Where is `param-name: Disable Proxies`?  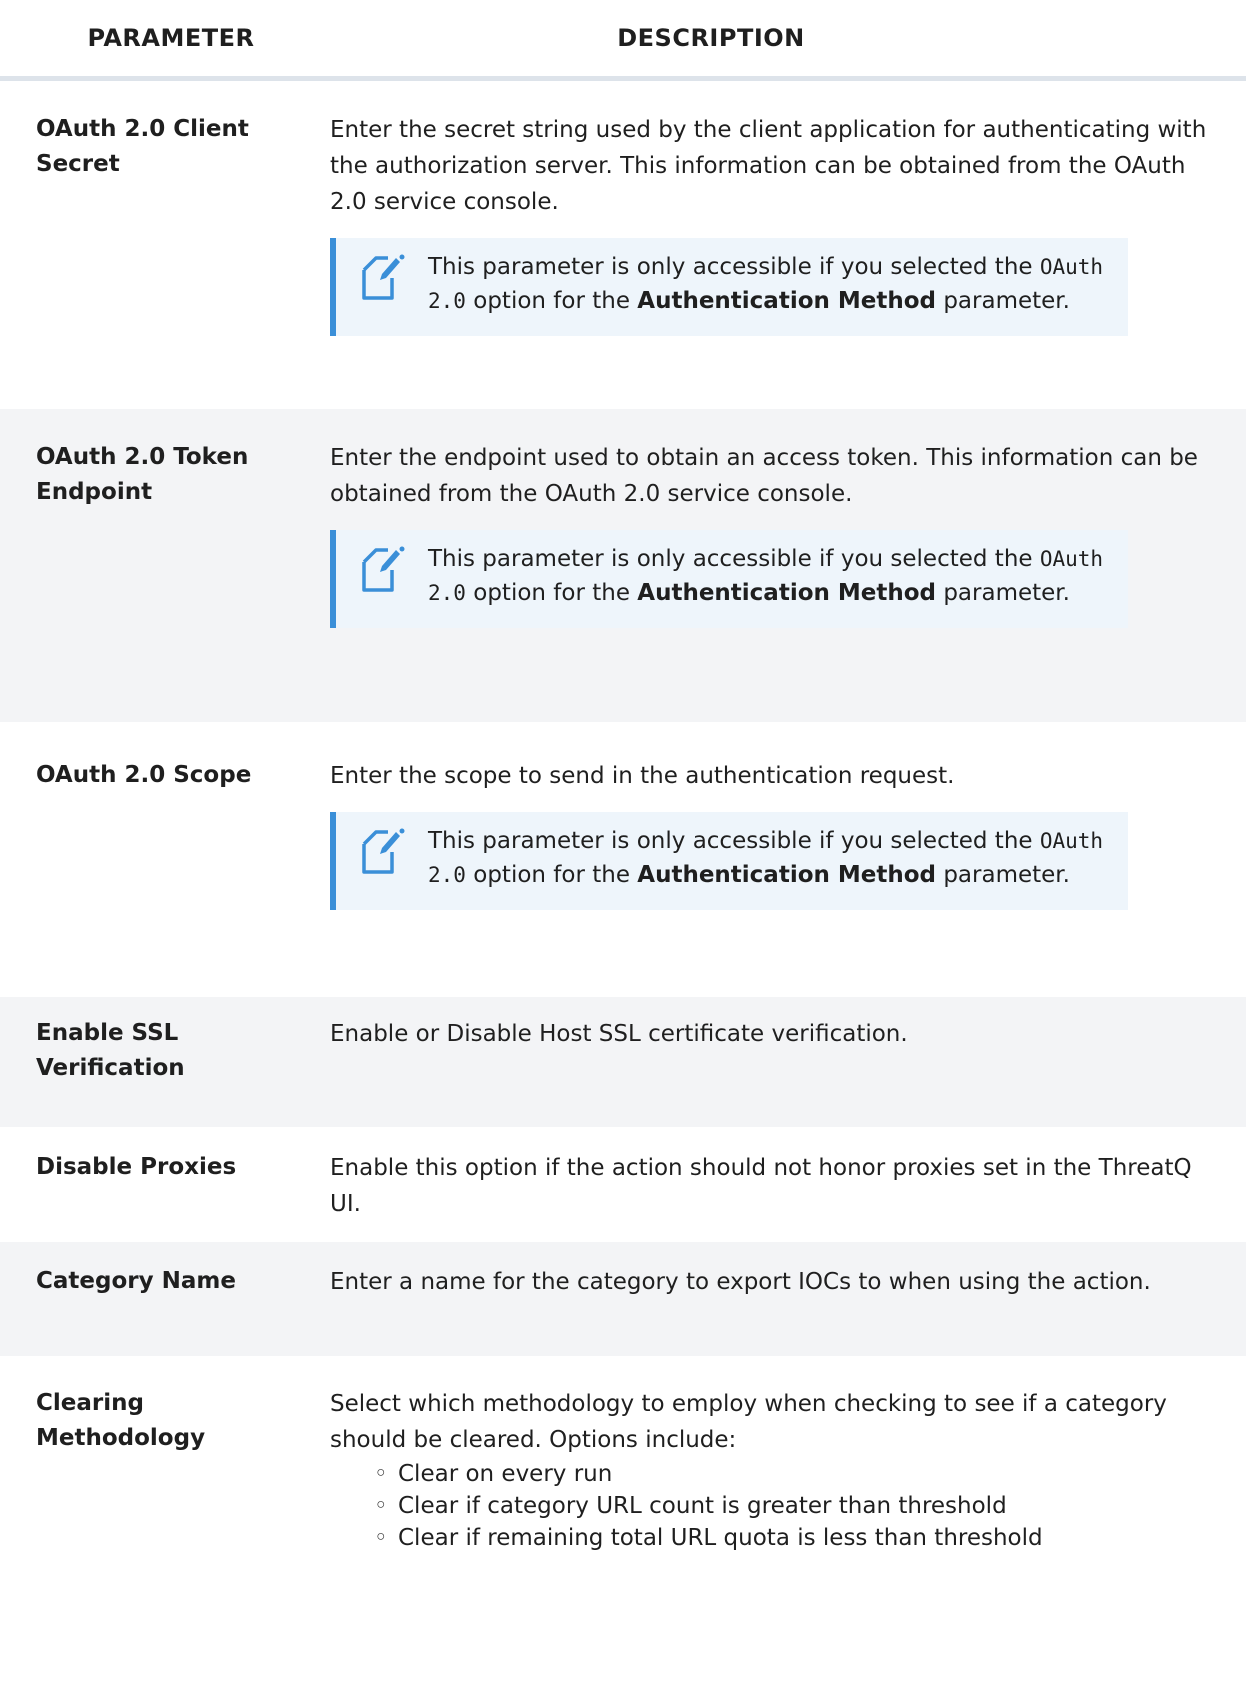 param-name: Disable Proxies is located at coordinates (136, 1167).